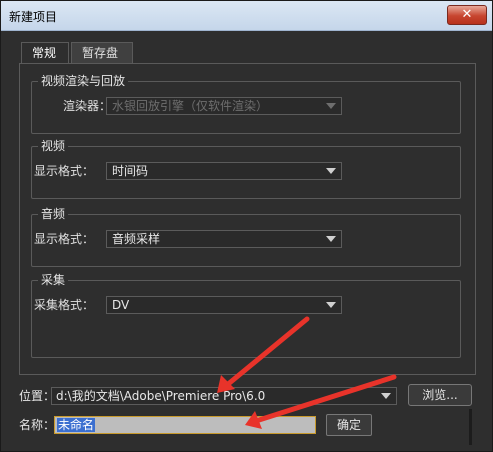  I want to click on annotation-arrows, so click(307, 372).